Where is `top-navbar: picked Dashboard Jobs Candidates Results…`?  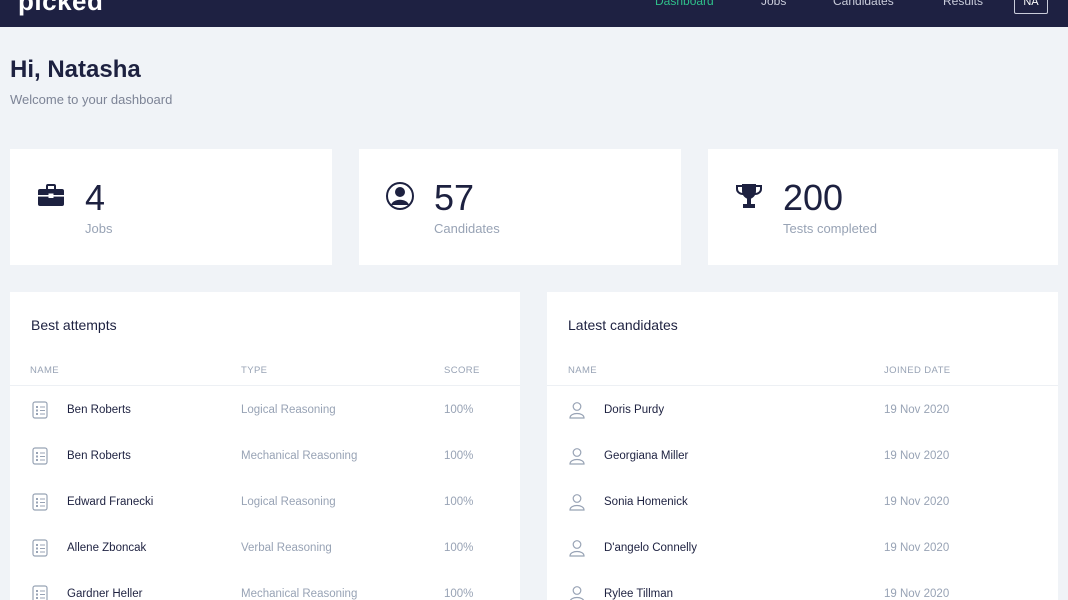 top-navbar: picked Dashboard Jobs Candidates Results… is located at coordinates (534, 13).